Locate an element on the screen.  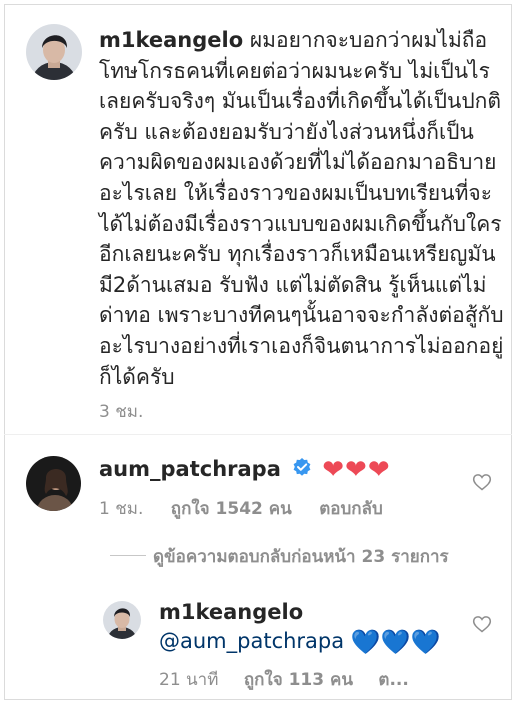
verified-badge-icon is located at coordinates (302, 470).